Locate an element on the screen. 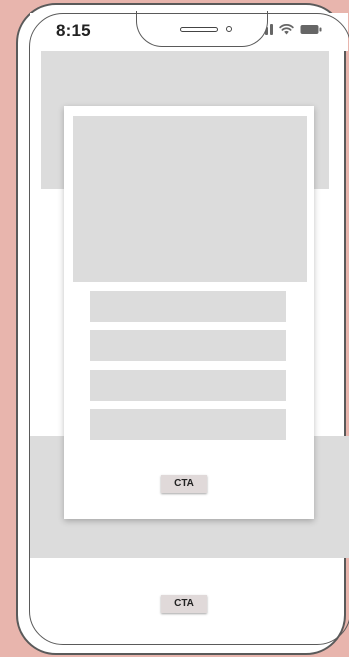 This screenshot has height=657, width=349. status-time: 8:15 is located at coordinates (73, 30).